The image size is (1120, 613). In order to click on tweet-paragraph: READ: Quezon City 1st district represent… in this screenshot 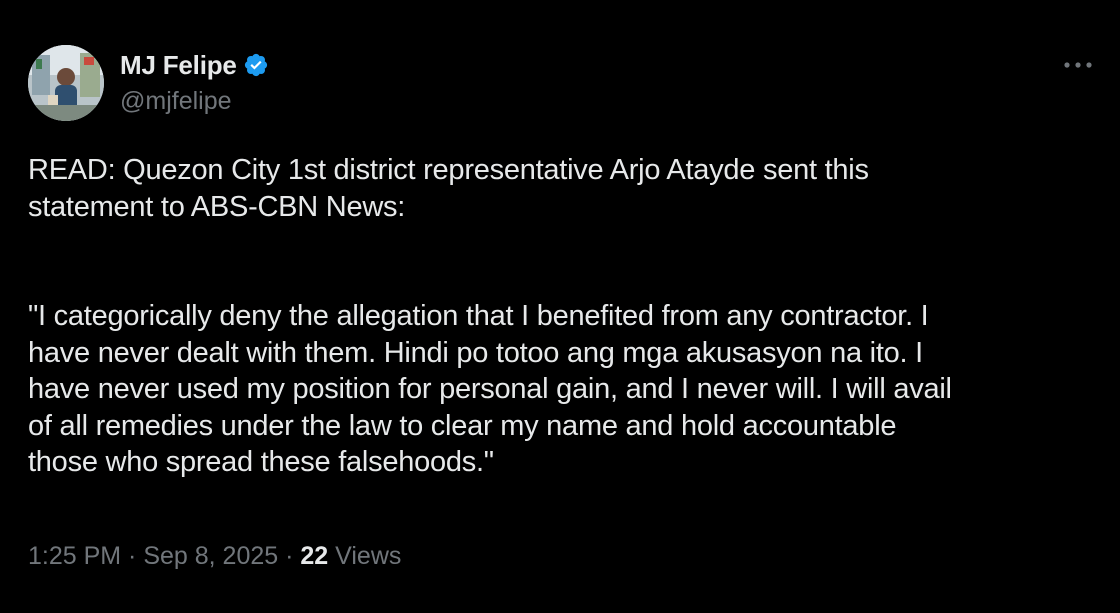, I will do `click(448, 188)`.